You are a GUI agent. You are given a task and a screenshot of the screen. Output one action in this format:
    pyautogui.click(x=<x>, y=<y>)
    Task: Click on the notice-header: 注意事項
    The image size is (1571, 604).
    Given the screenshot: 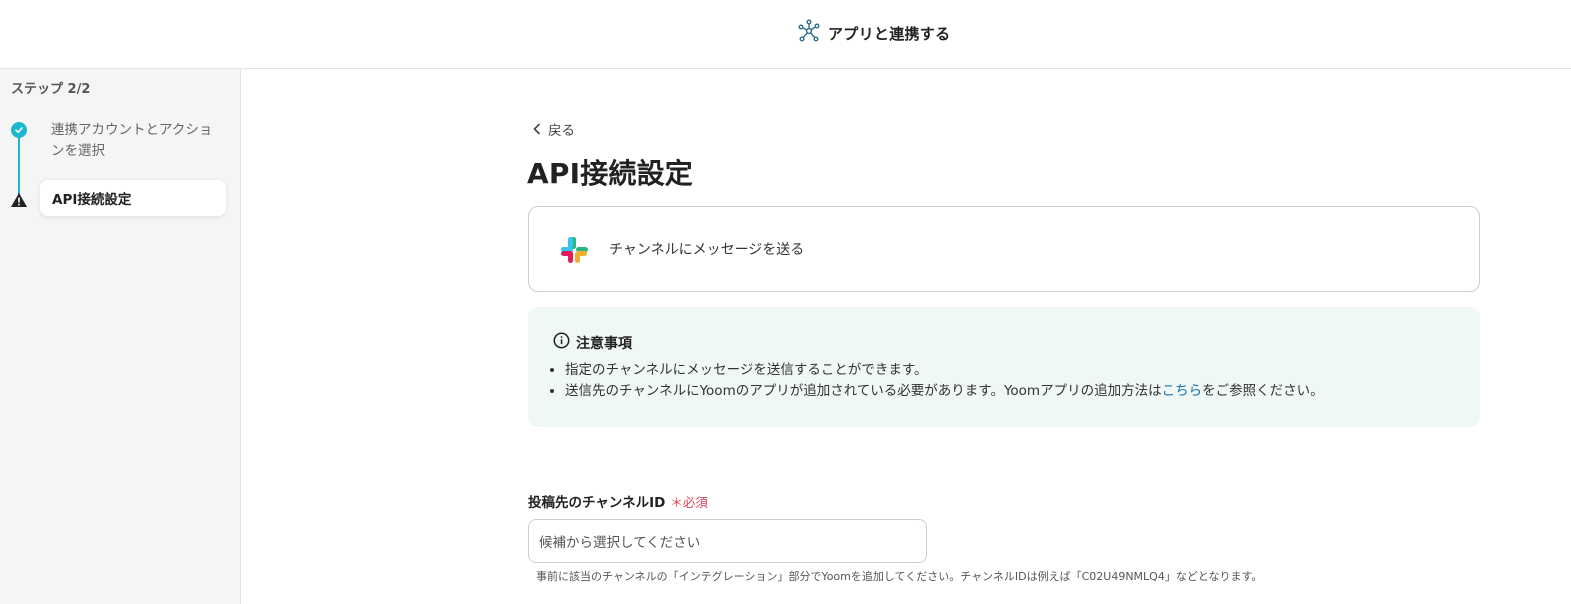 What is the action you would take?
    pyautogui.click(x=592, y=342)
    